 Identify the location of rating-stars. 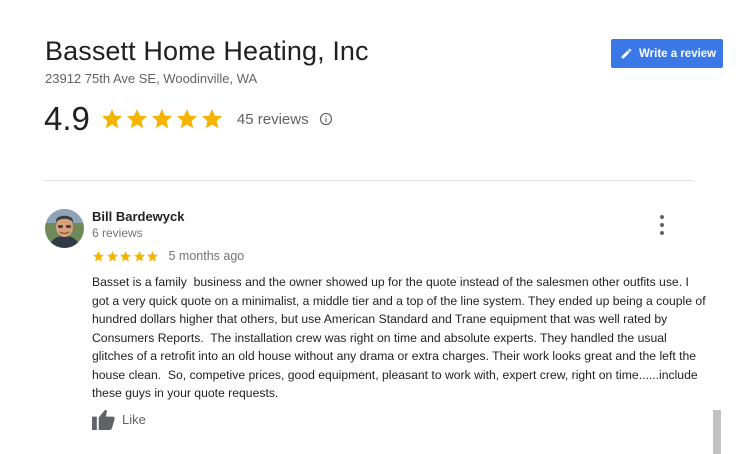
(162, 119).